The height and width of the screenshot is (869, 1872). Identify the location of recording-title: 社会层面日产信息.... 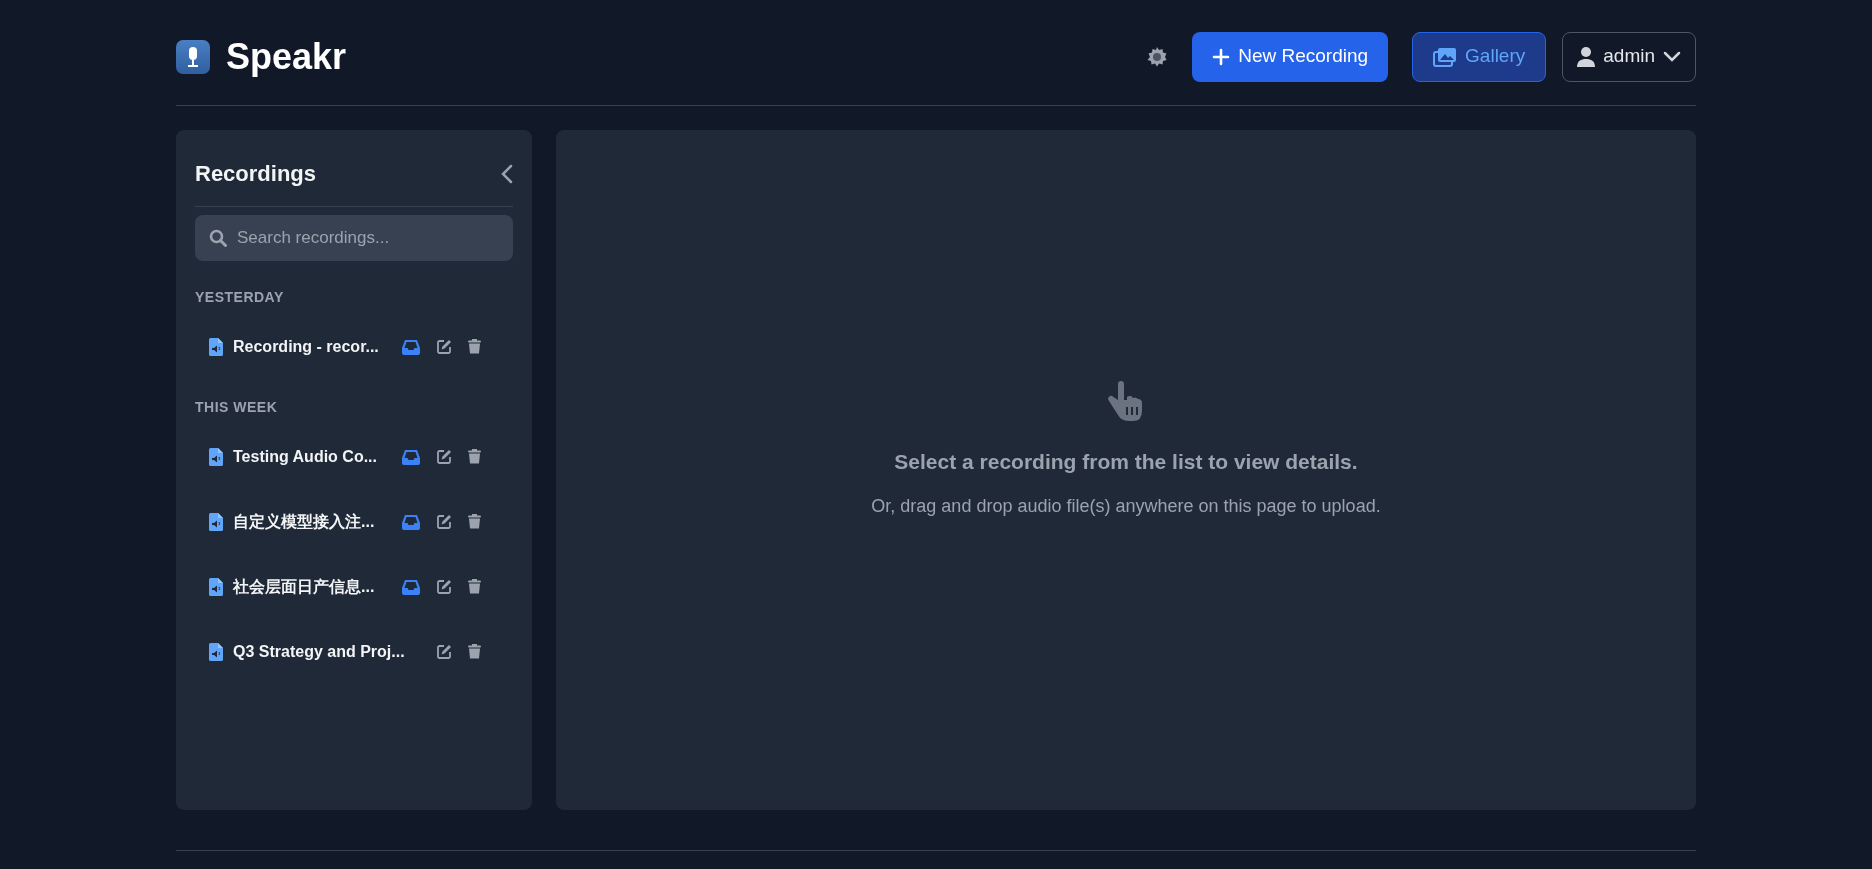
(304, 586).